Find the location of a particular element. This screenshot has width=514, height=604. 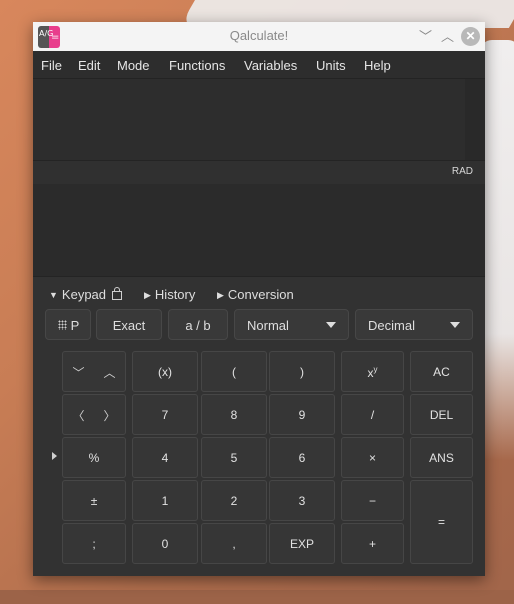

exact-toggle-button: Exact is located at coordinates (129, 324).